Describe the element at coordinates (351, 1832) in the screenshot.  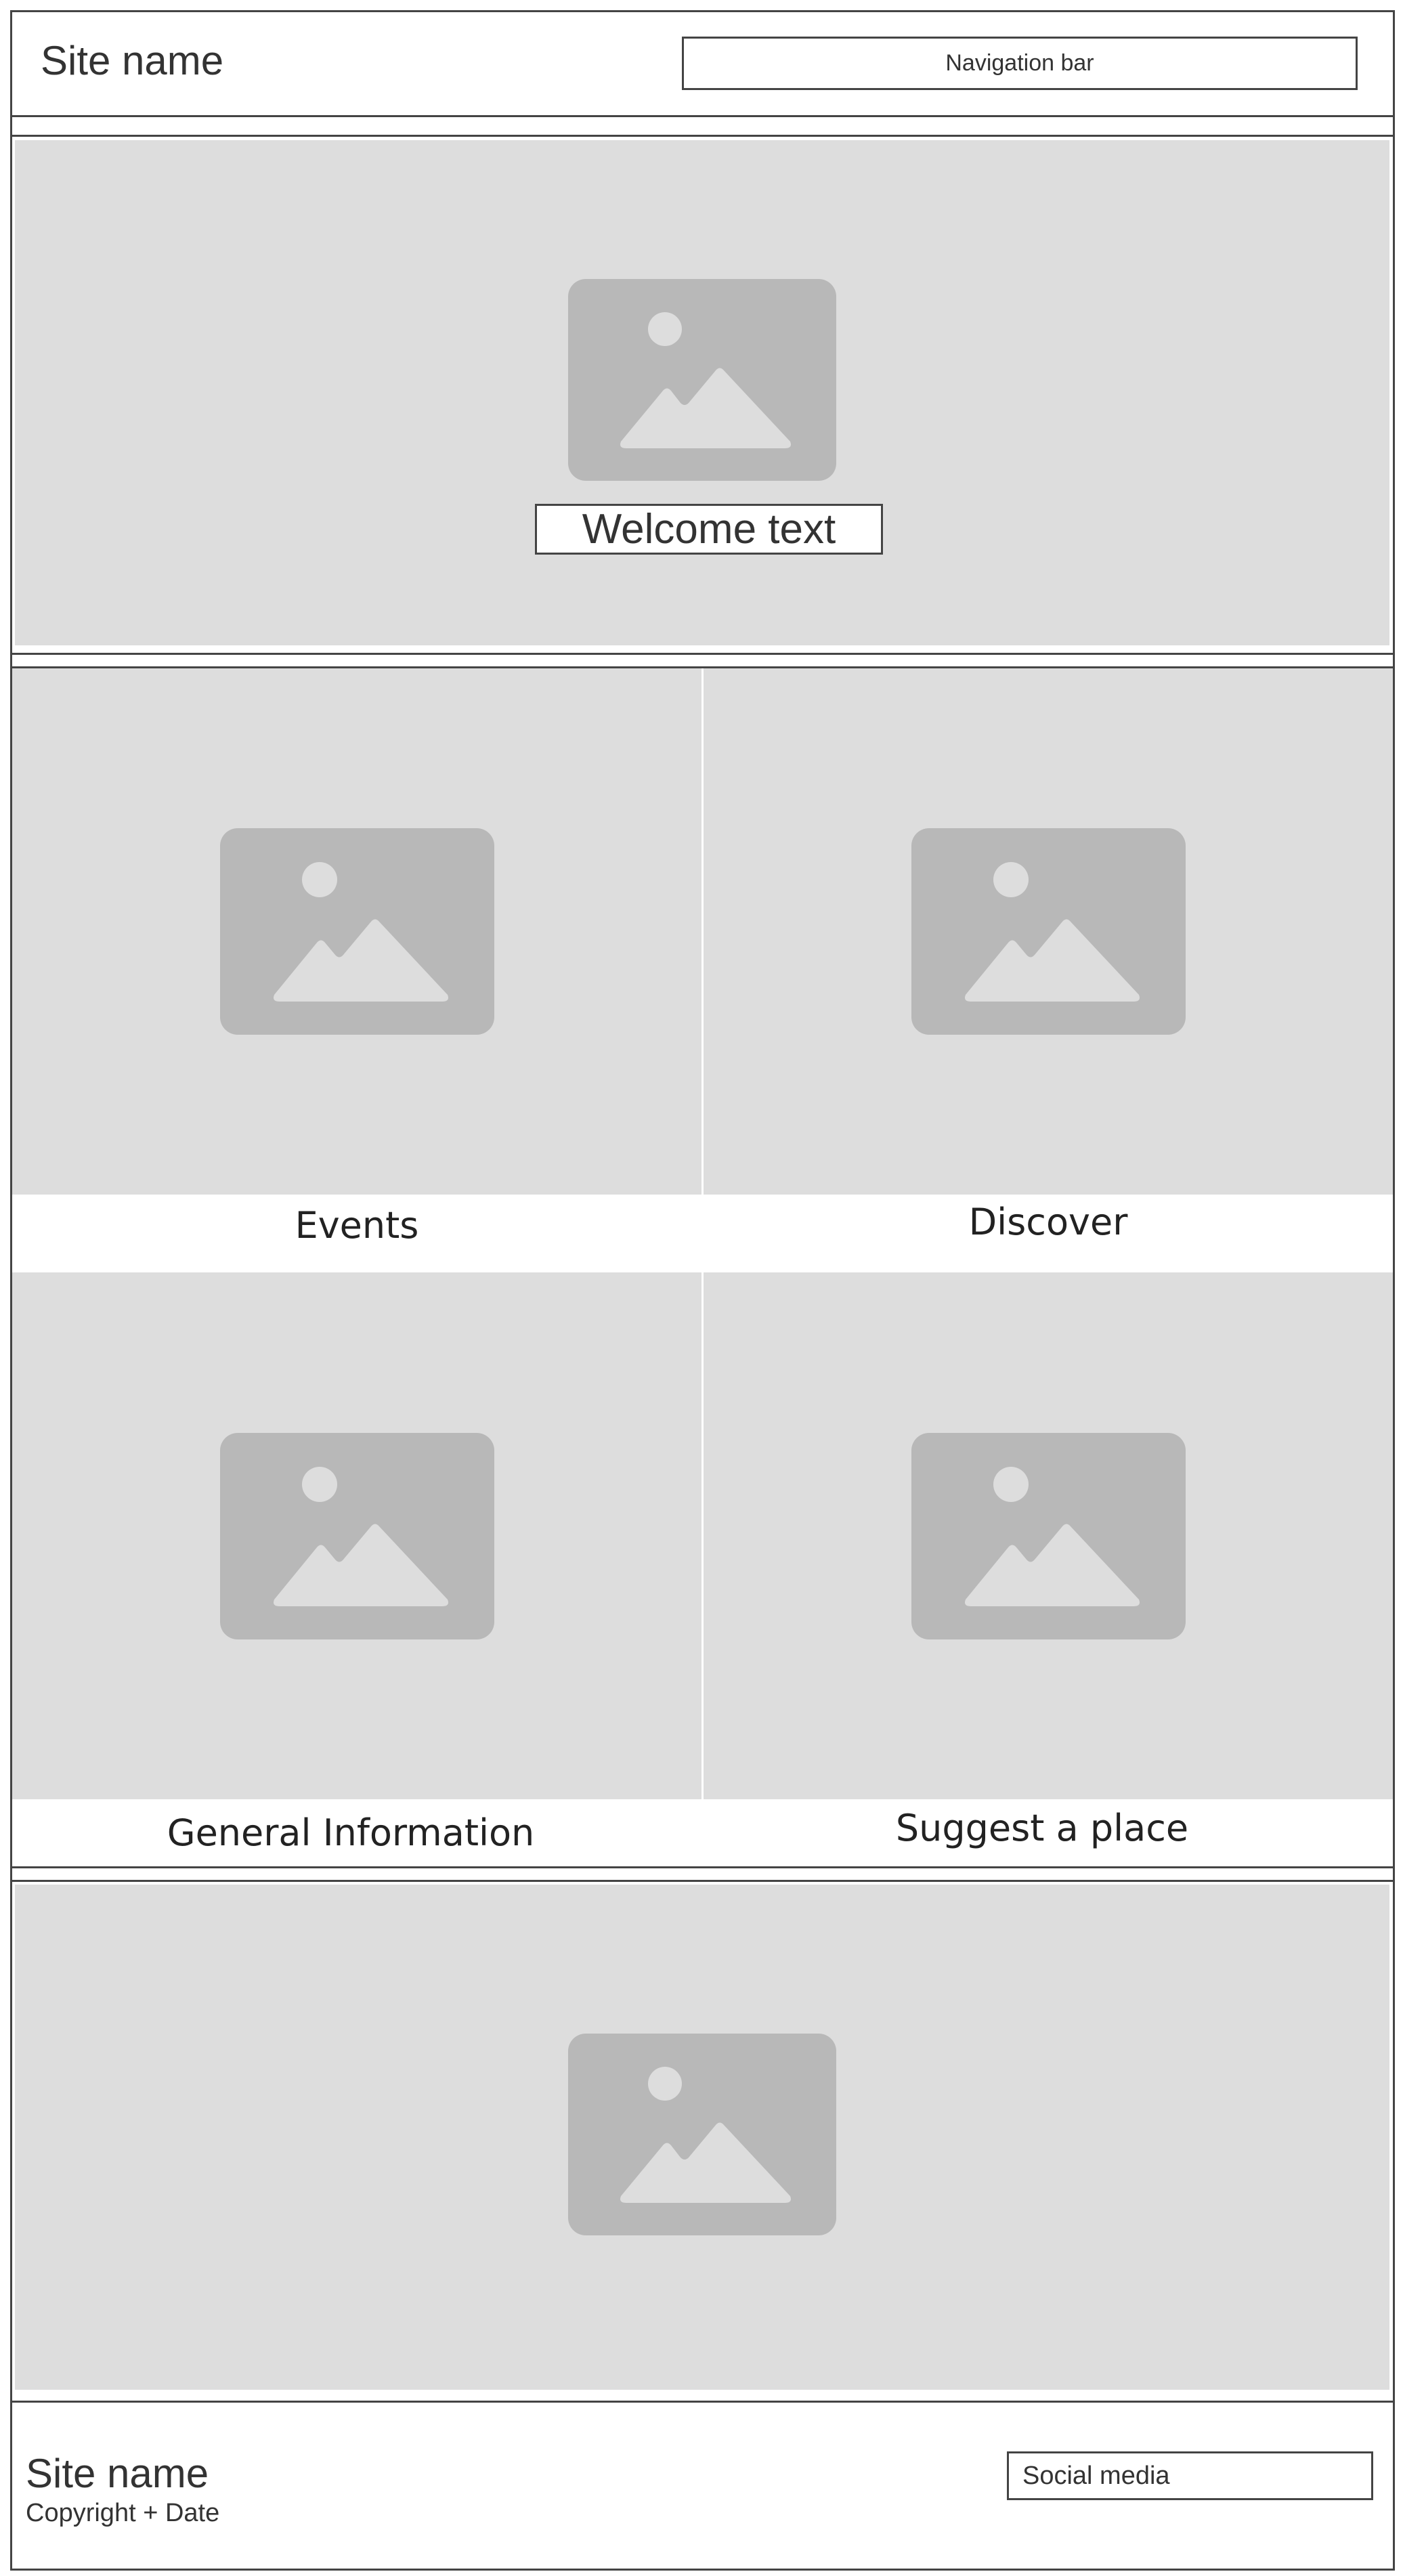
I see `tile-label-general-information: General Information` at that location.